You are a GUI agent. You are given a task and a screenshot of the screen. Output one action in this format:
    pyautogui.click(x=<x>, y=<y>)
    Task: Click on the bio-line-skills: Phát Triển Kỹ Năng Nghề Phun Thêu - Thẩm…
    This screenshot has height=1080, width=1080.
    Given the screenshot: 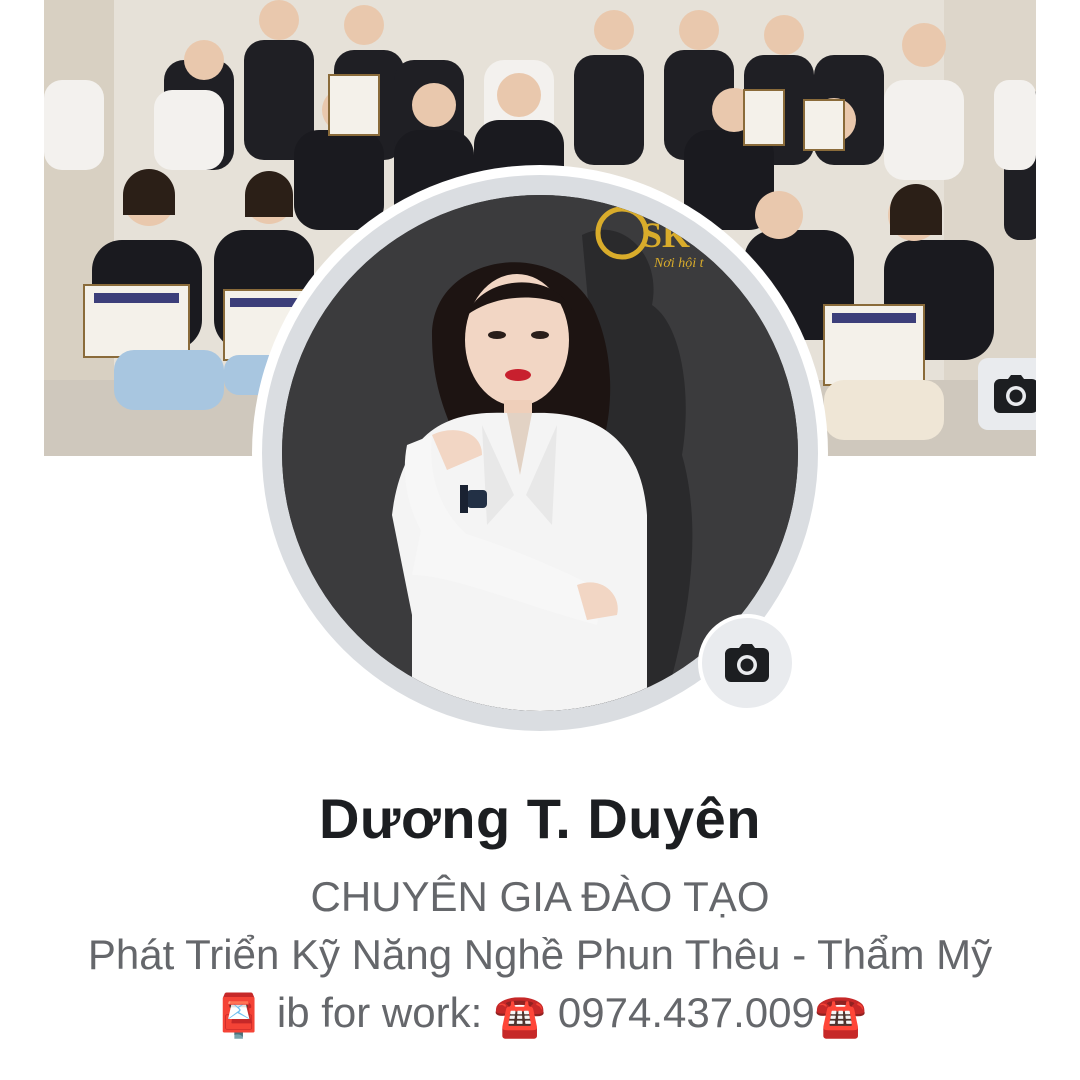 What is the action you would take?
    pyautogui.click(x=540, y=954)
    